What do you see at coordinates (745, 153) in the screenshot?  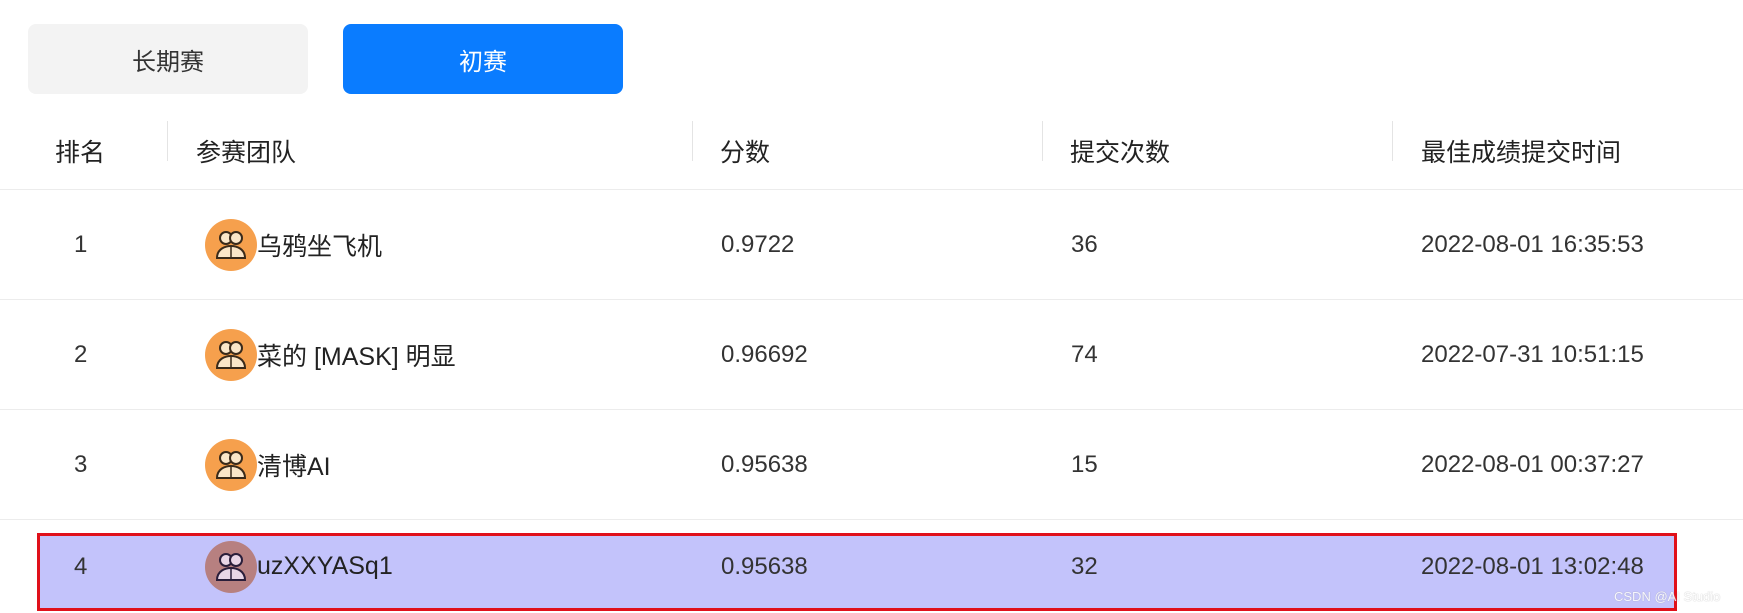 I see `column-header-score: 分数` at bounding box center [745, 153].